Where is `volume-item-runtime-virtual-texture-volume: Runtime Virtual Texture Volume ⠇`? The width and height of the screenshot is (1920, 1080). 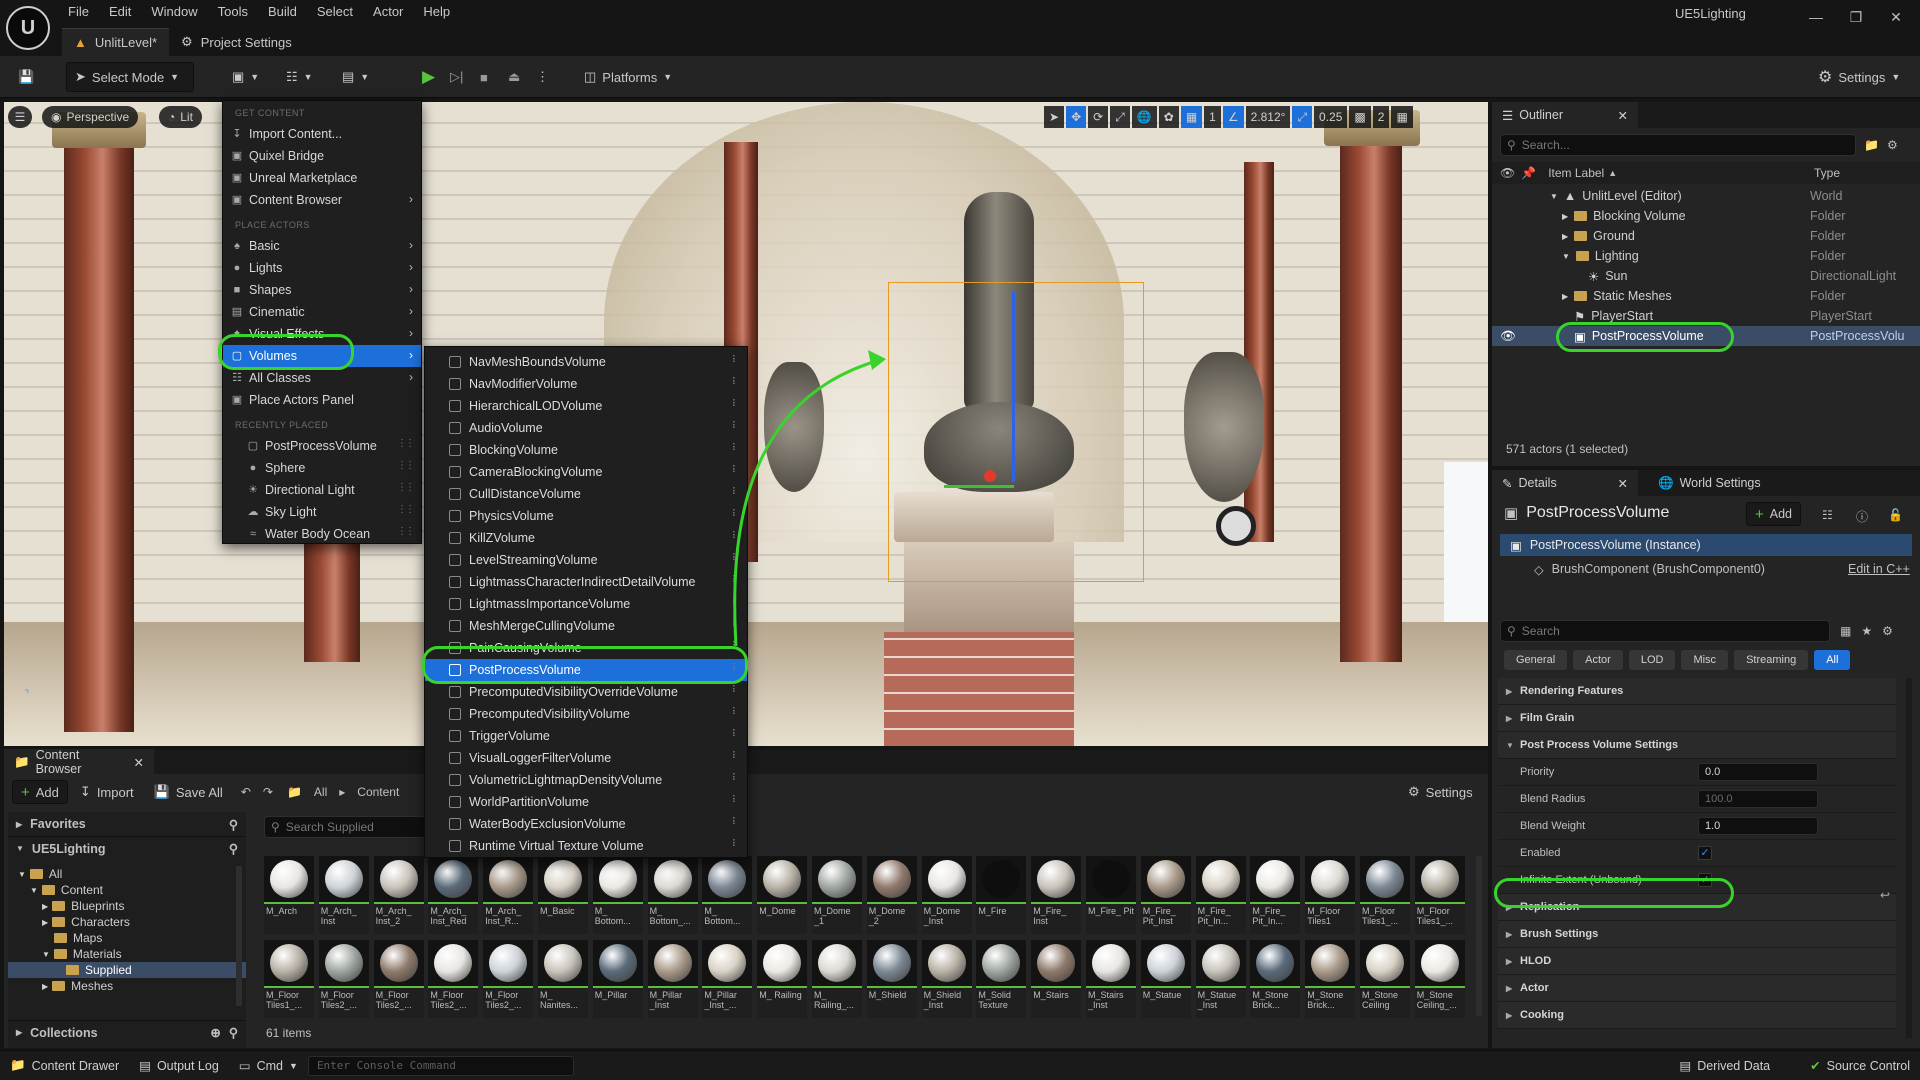
volume-item-runtime-virtual-texture-volume: Runtime Virtual Texture Volume ⠇ is located at coordinates (586, 846).